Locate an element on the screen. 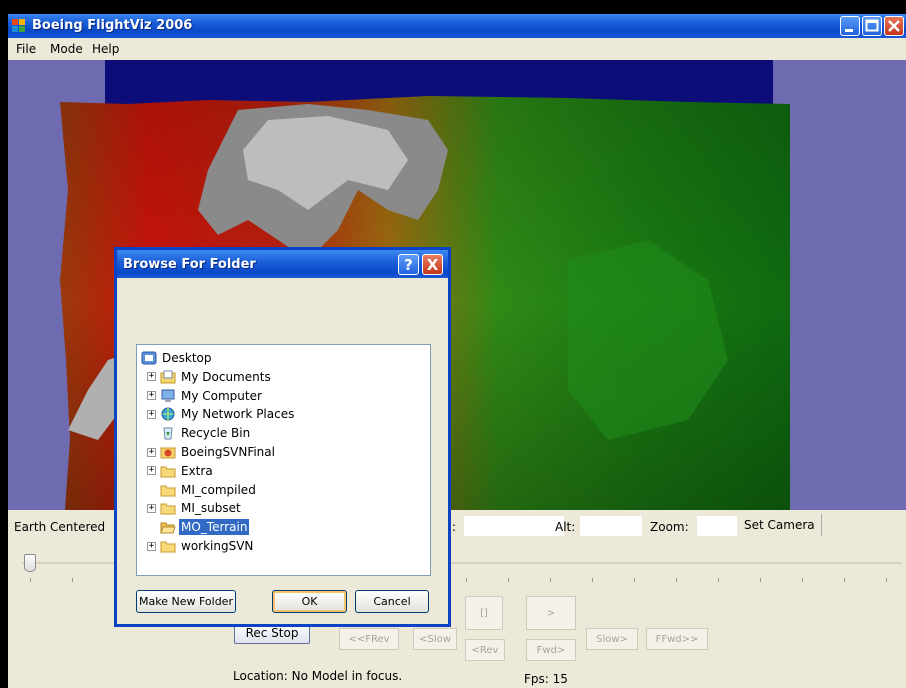 Image resolution: width=906 pixels, height=688 pixels. tree-item-boeingsvnfinal: + BoeingSVNFinal is located at coordinates (212, 452).